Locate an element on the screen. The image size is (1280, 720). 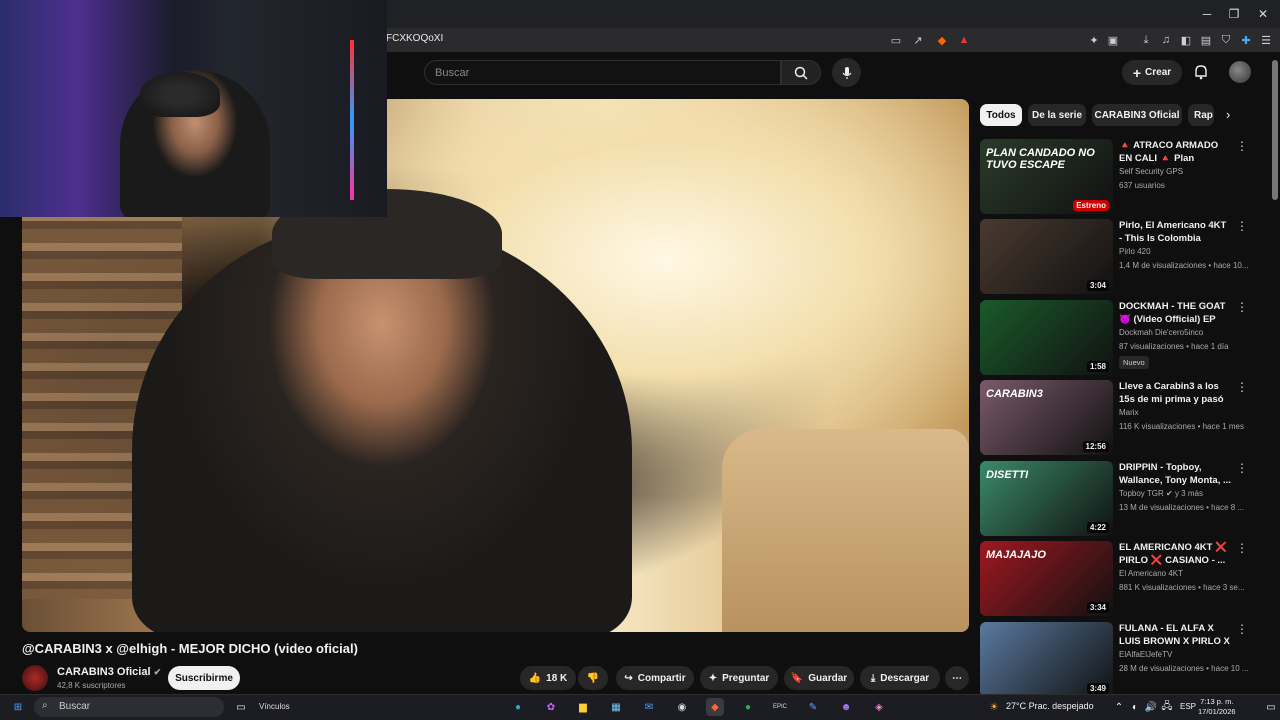
taskbar-search: ⌕ Buscar is located at coordinates (129, 707).